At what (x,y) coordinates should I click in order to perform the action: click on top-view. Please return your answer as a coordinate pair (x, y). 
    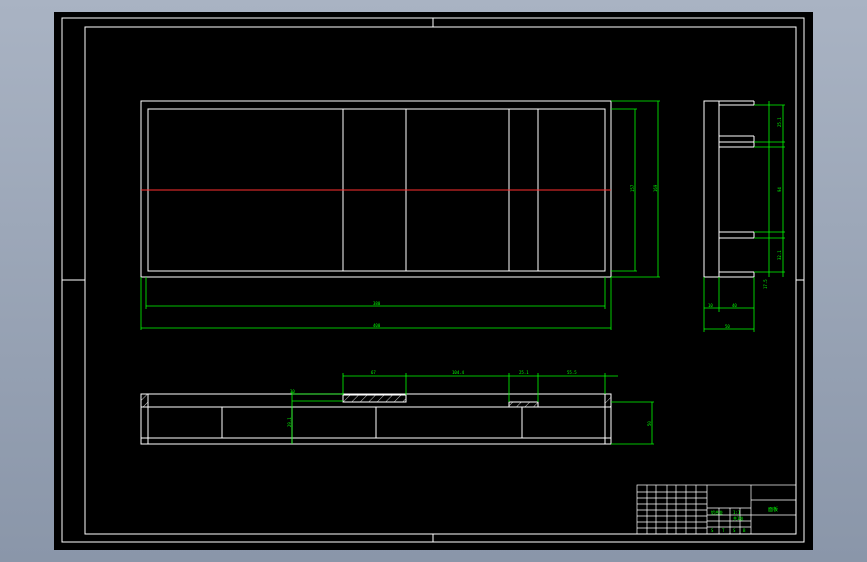
    Looking at the image, I should click on (376, 419).